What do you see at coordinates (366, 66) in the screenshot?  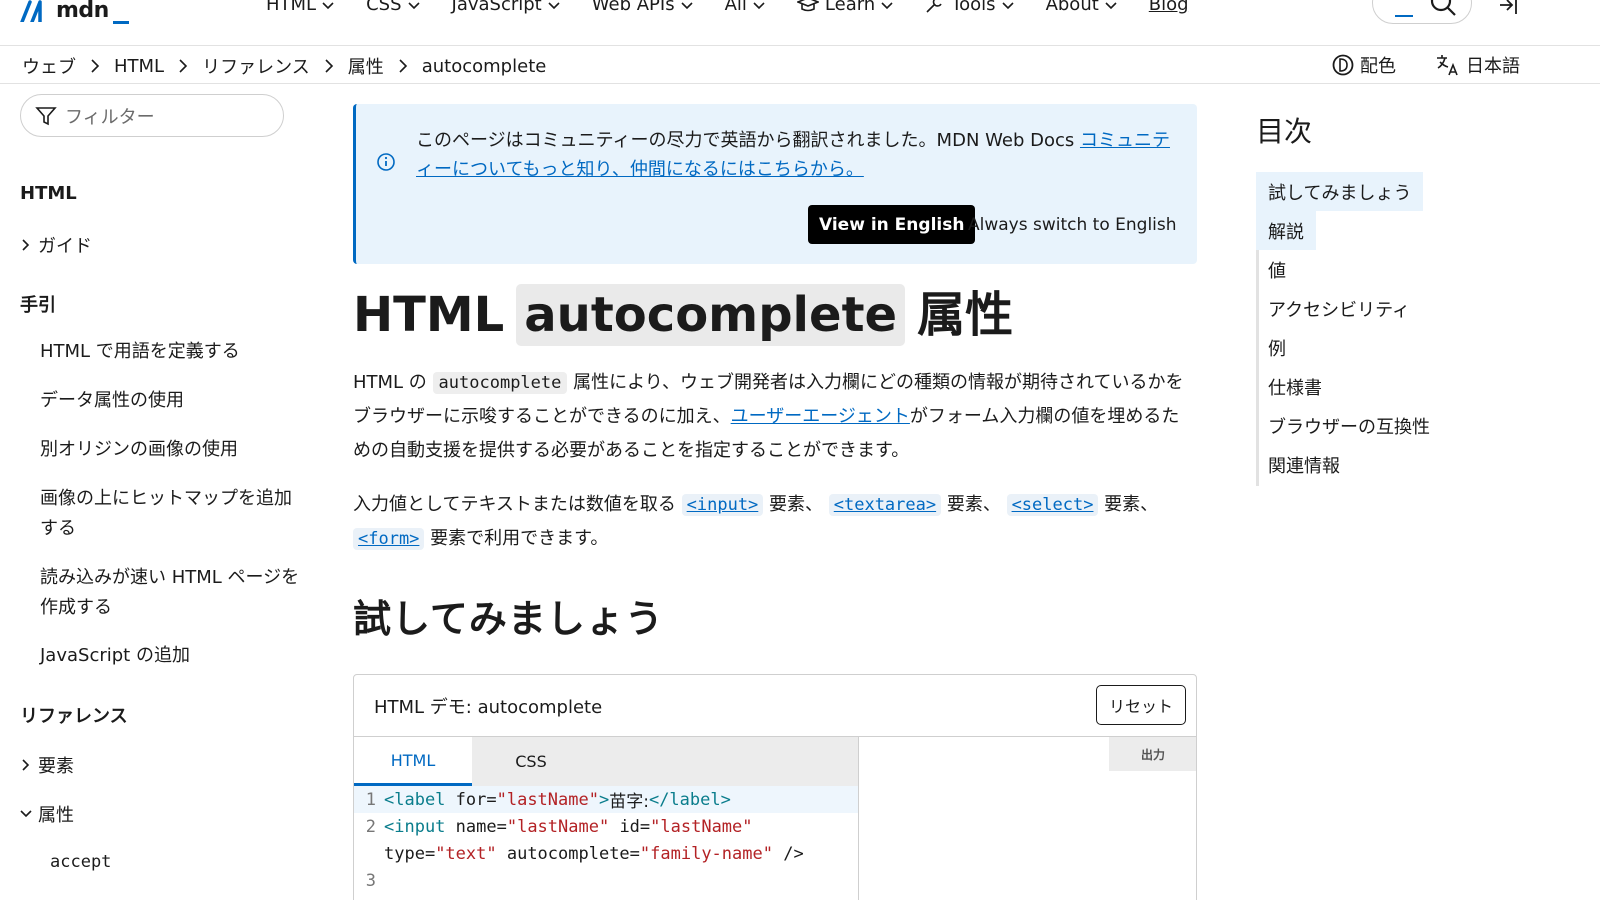 I see `breadcrumb-attributes: 属性` at bounding box center [366, 66].